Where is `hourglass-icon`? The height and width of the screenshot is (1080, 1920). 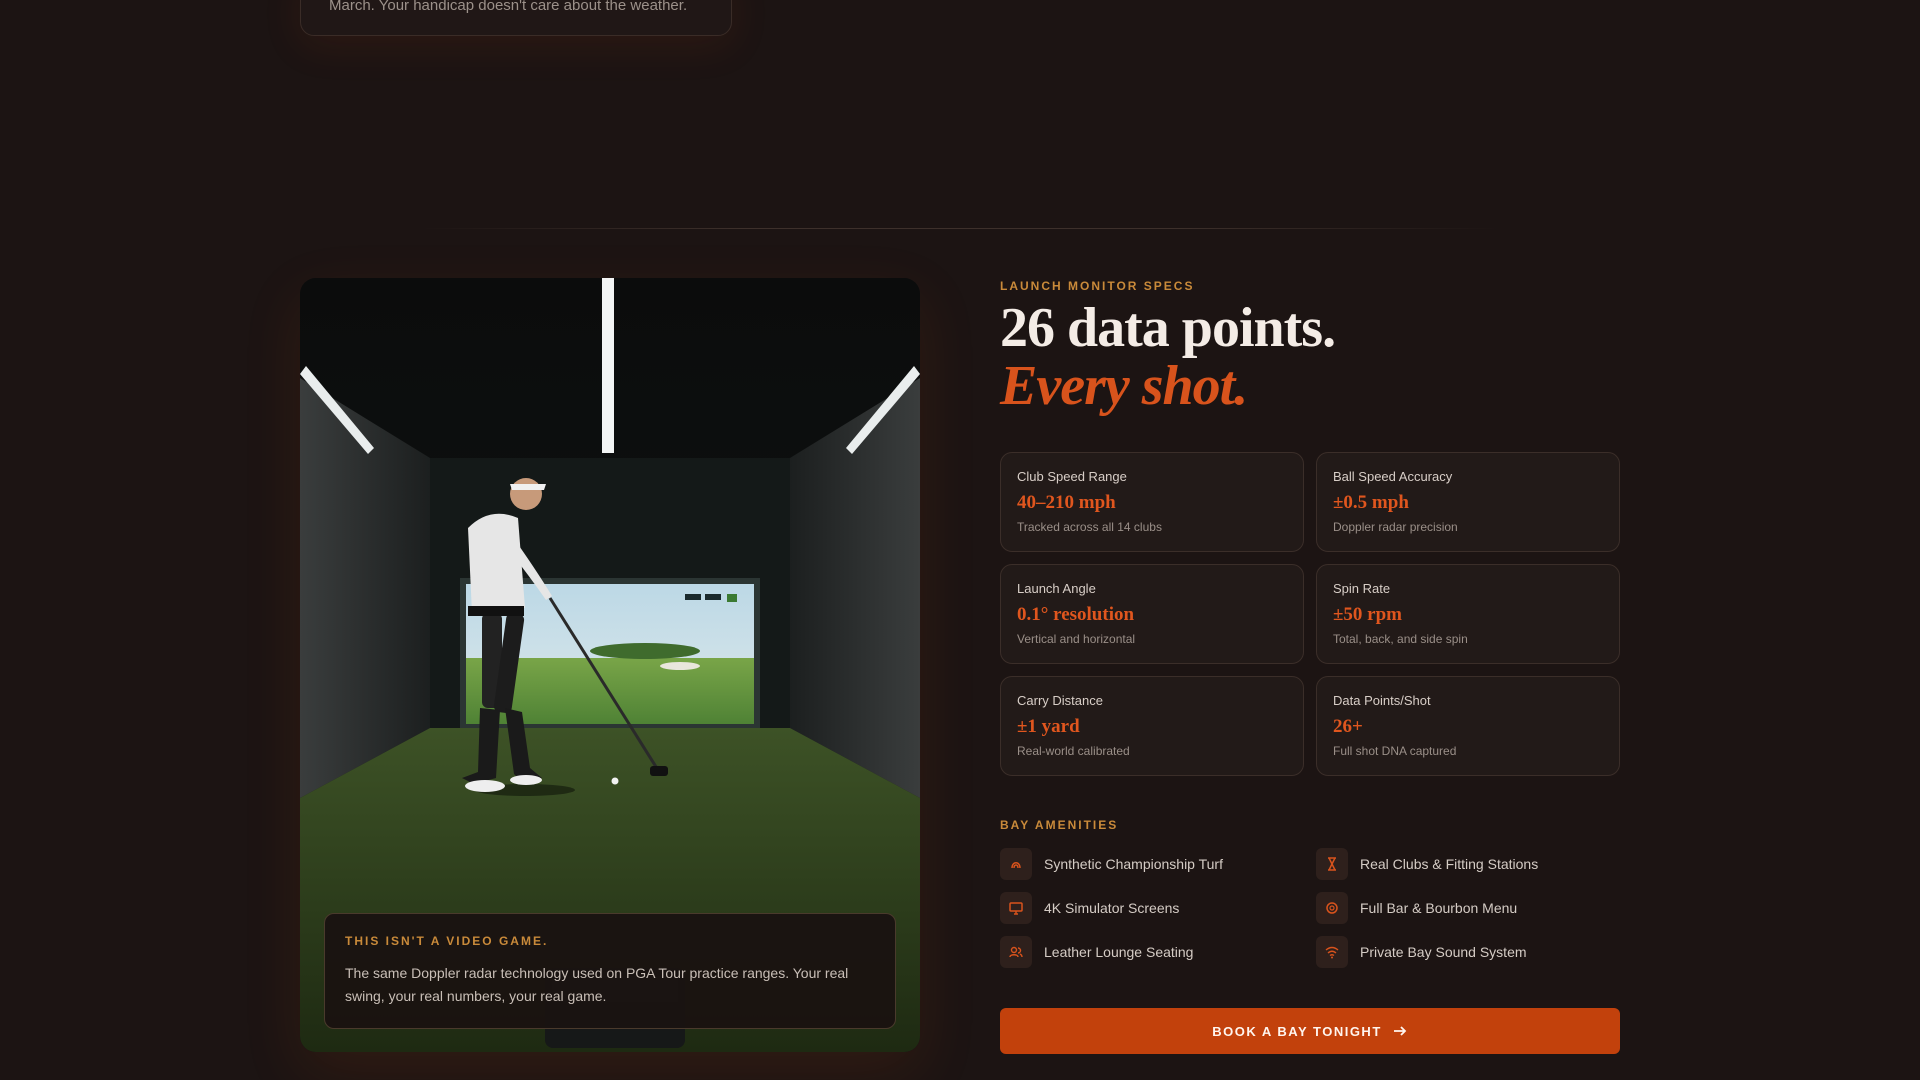
hourglass-icon is located at coordinates (1332, 864).